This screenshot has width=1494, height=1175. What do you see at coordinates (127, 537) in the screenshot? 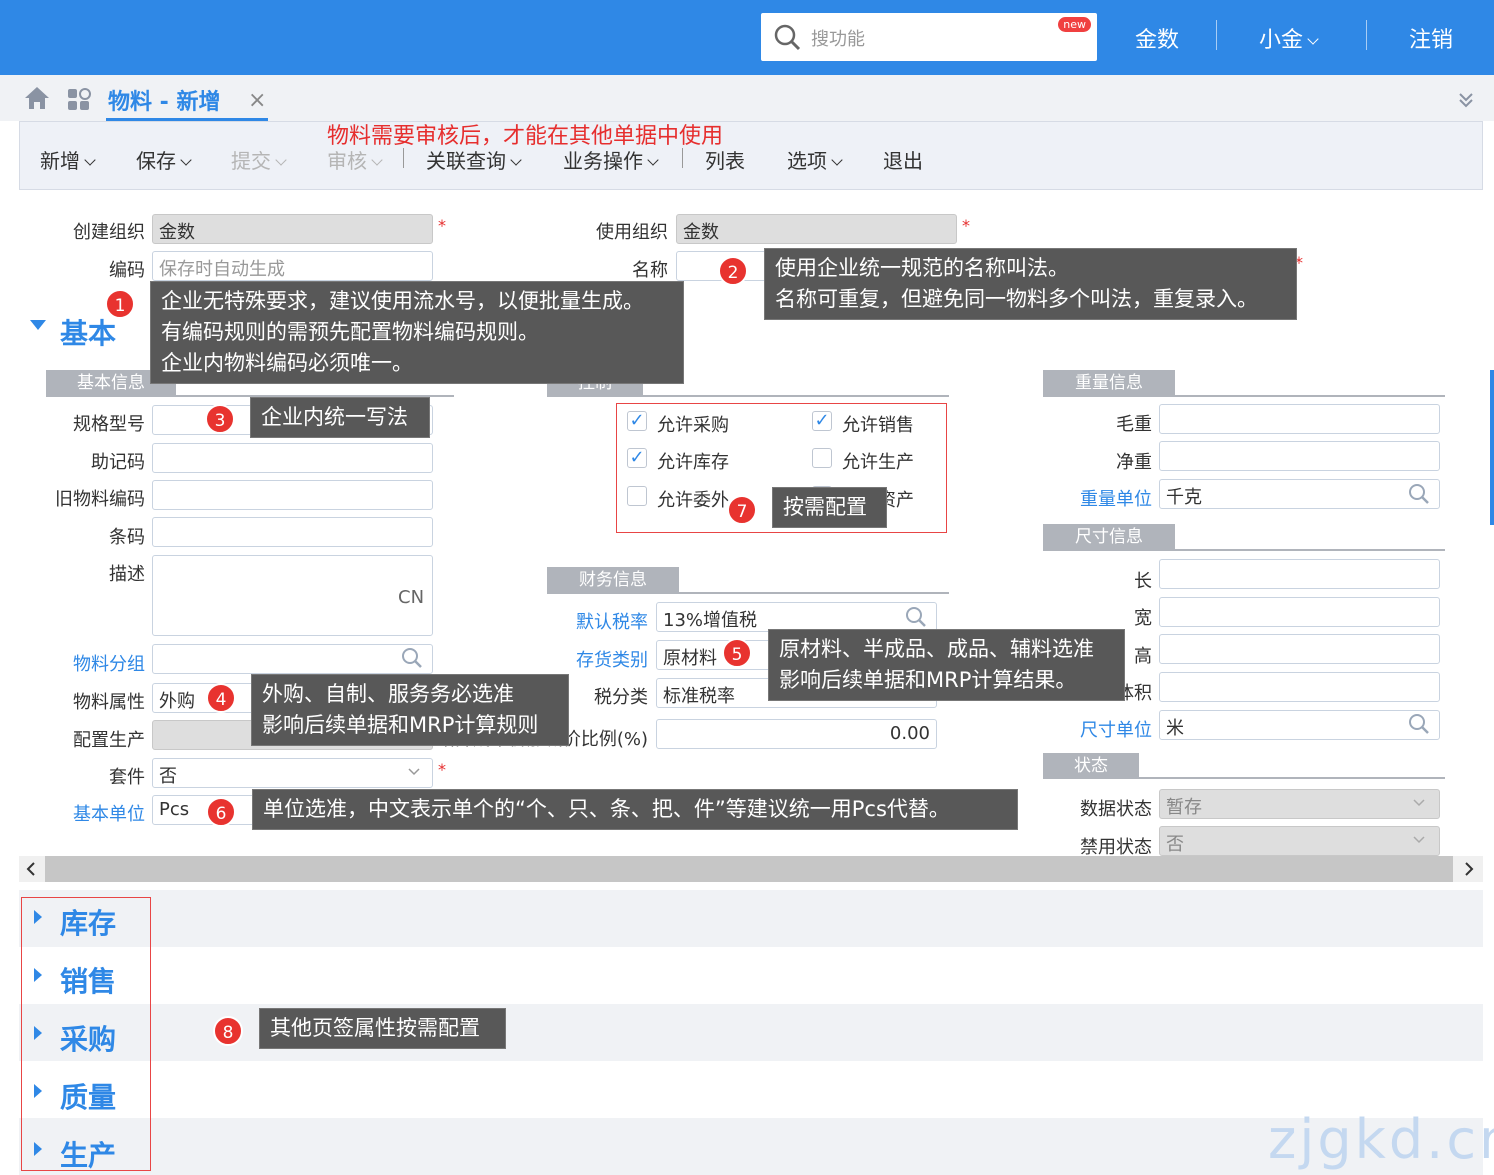
I see `barcode-label: 条码` at bounding box center [127, 537].